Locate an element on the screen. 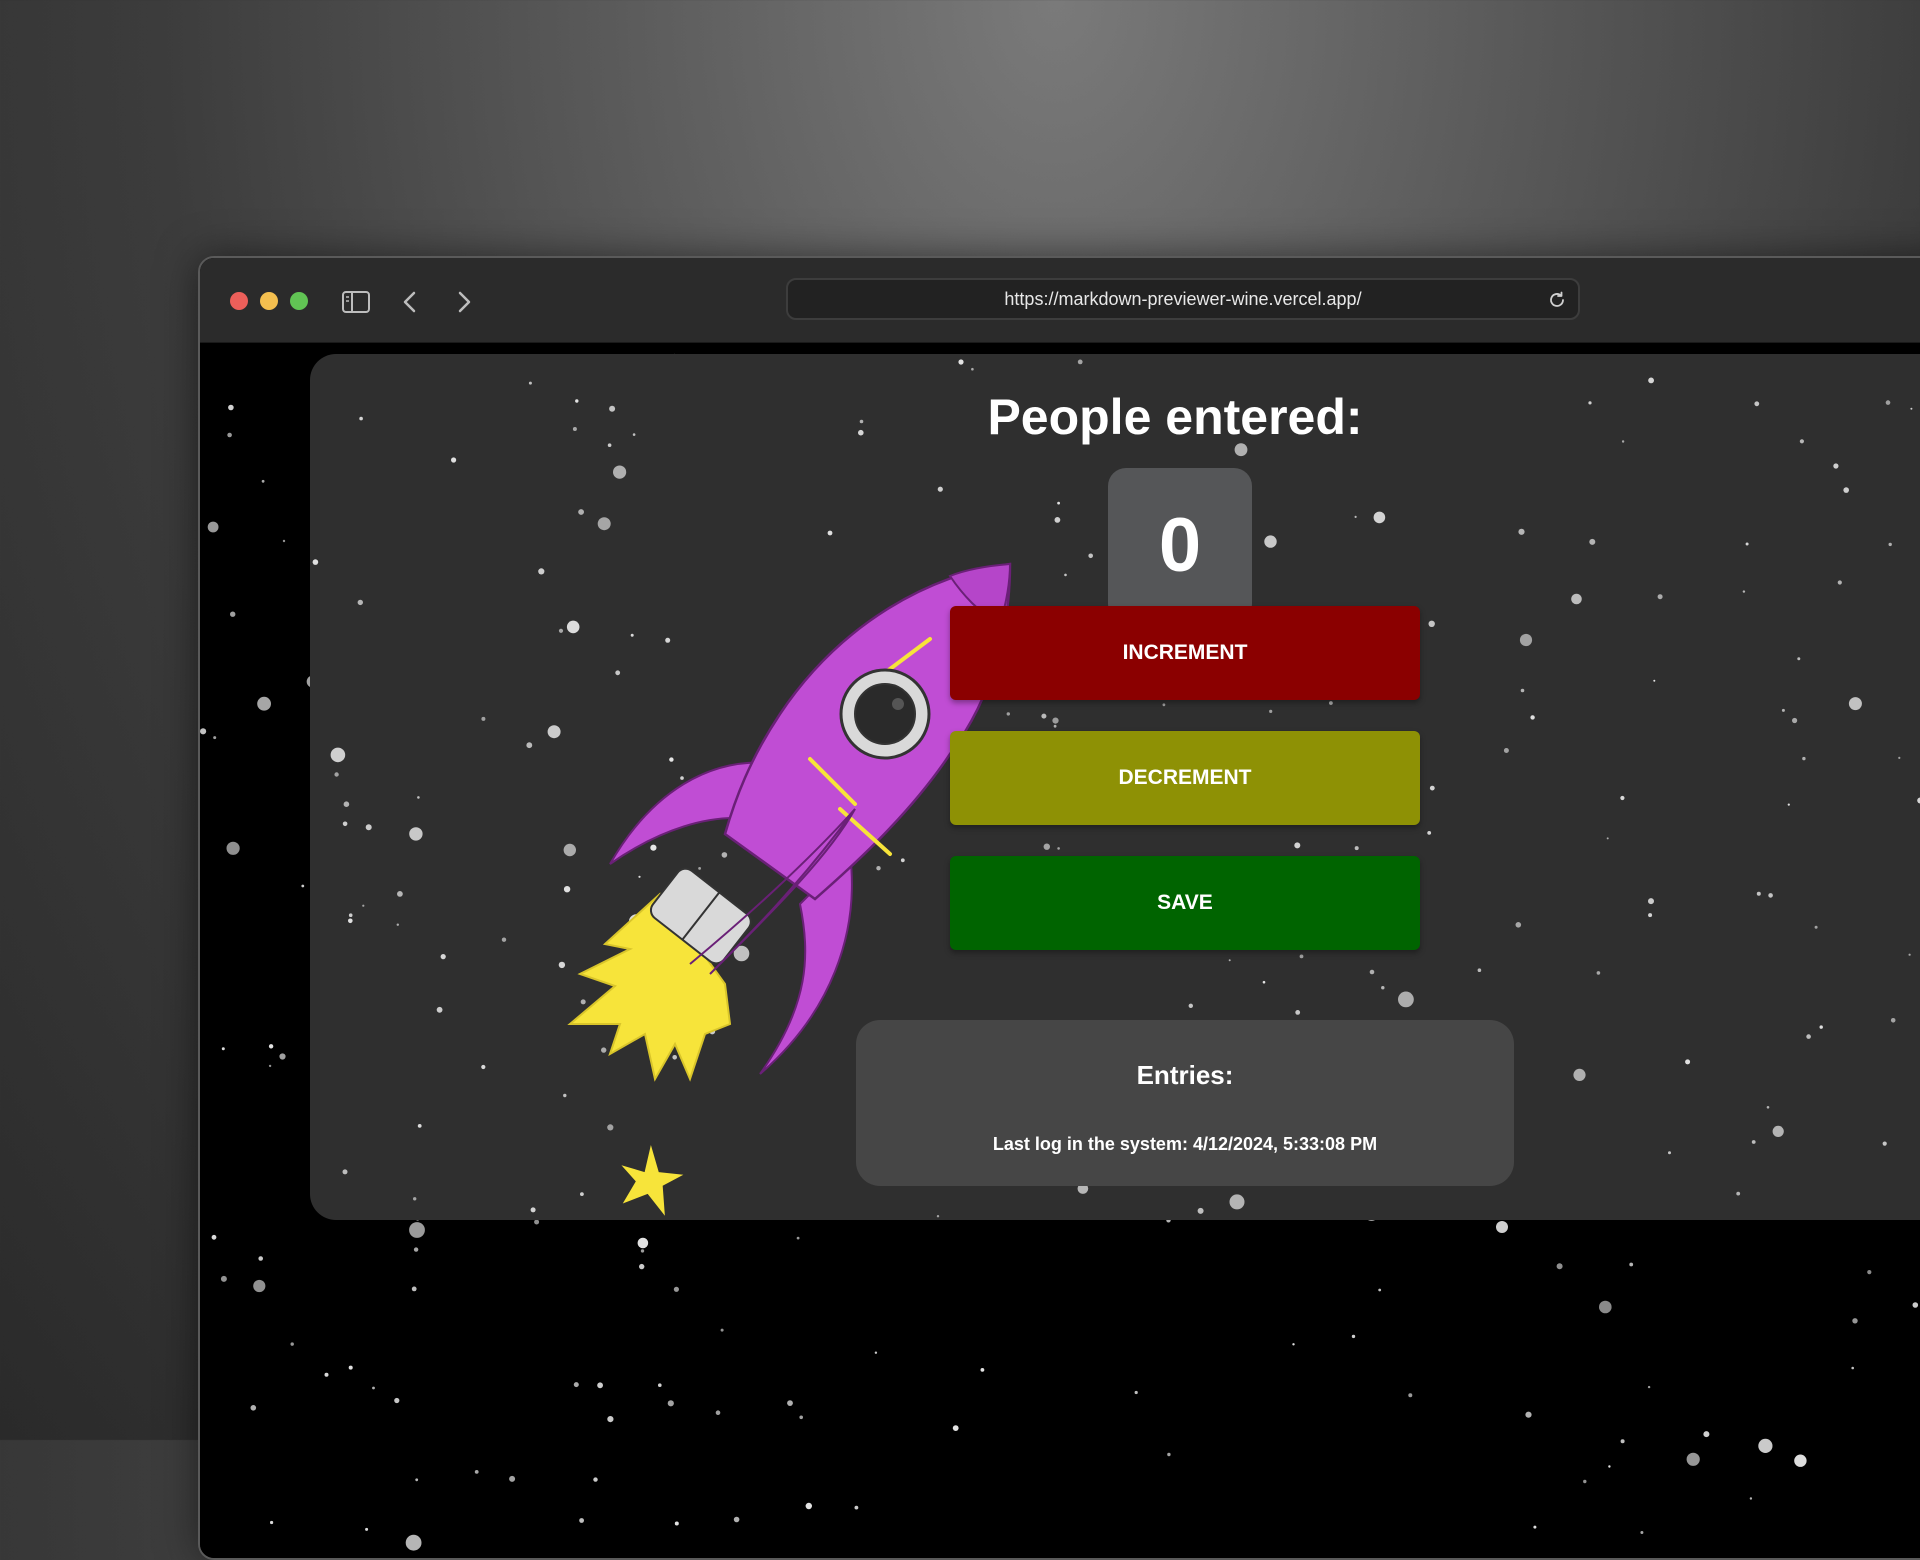  increment-button: INCREMENT is located at coordinates (1185, 653).